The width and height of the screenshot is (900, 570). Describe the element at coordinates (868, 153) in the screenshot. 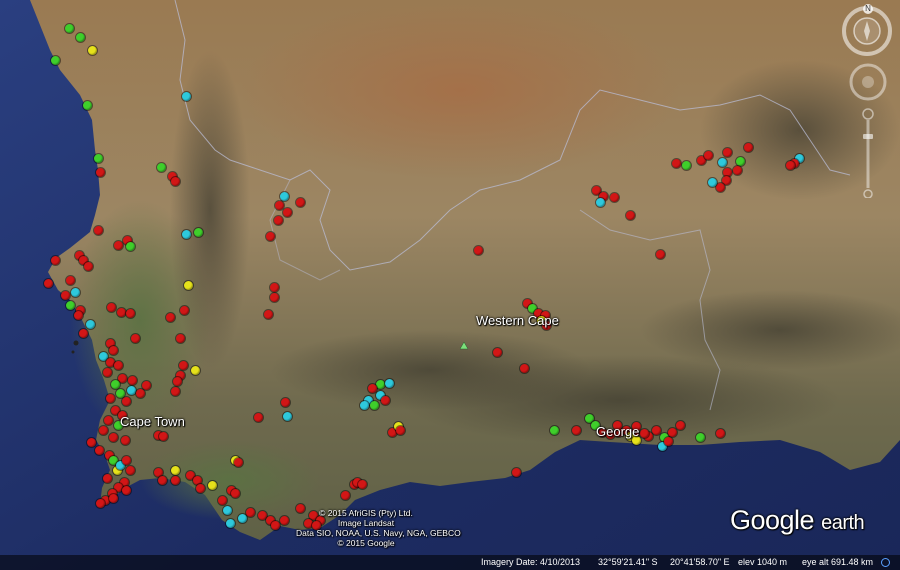

I see `zoom-slider-icon` at that location.